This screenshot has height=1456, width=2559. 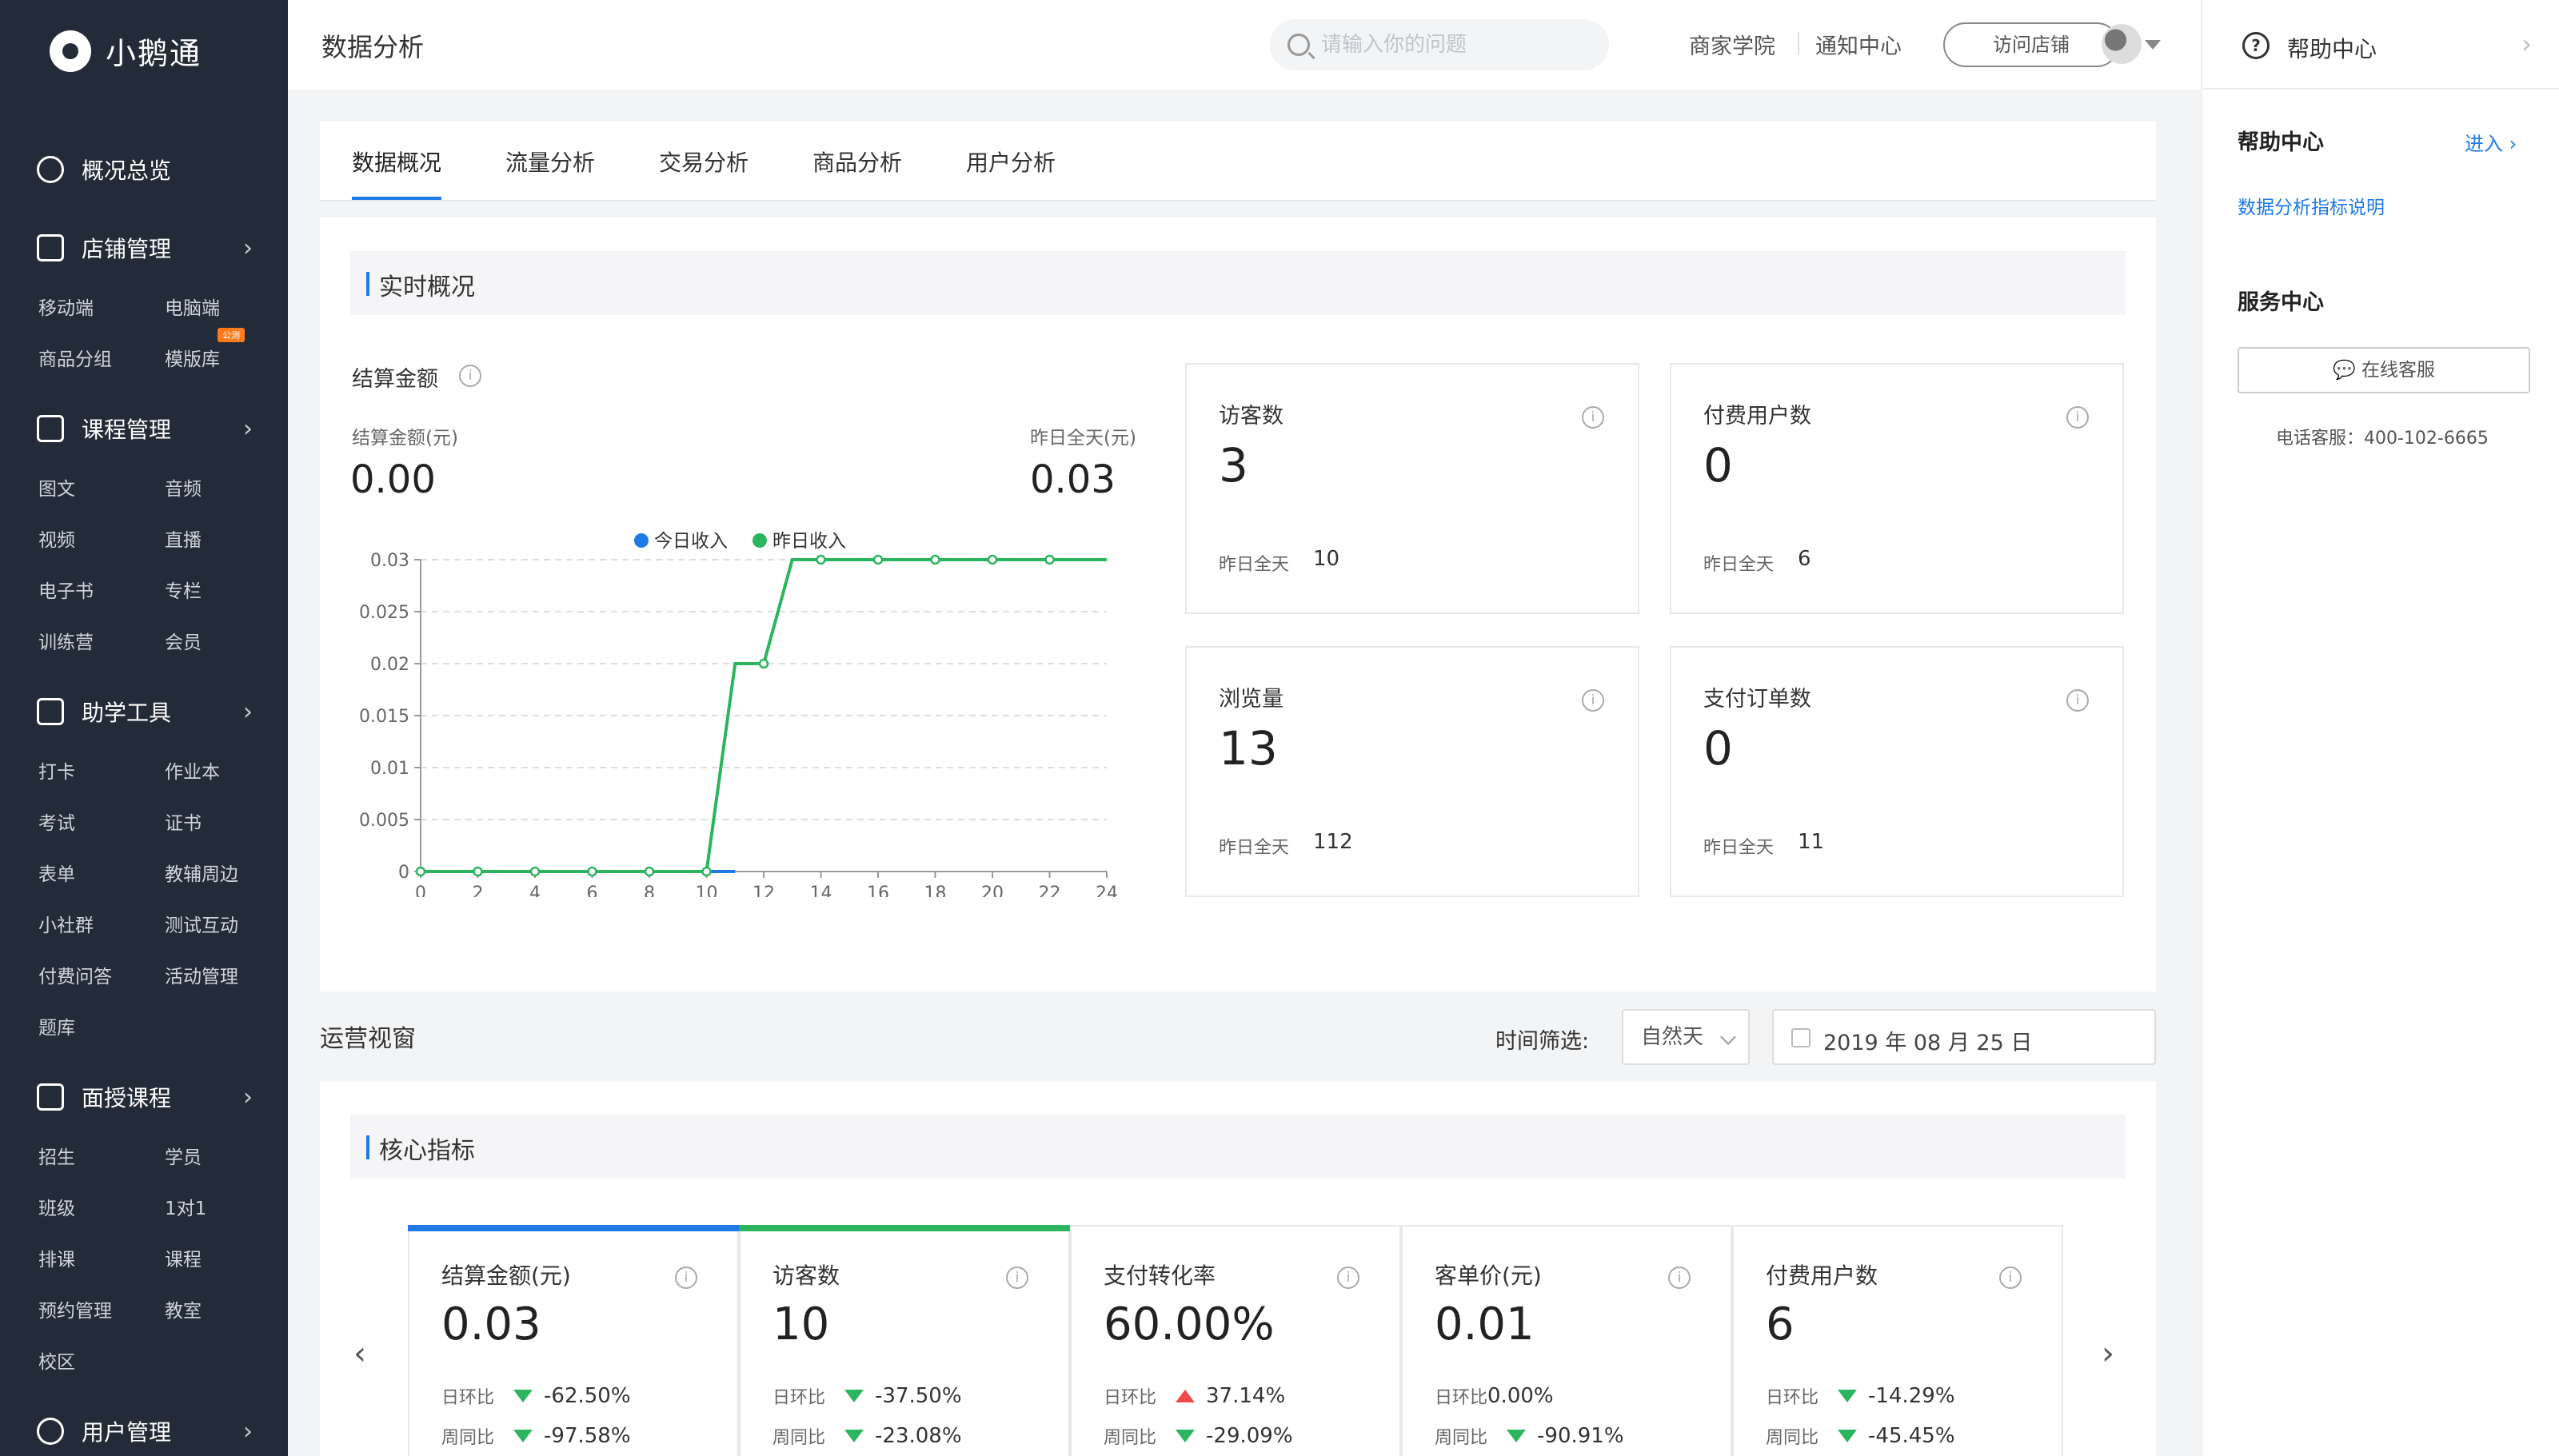 I want to click on sidebar-sub-item: 付费问答, so click(x=75, y=974).